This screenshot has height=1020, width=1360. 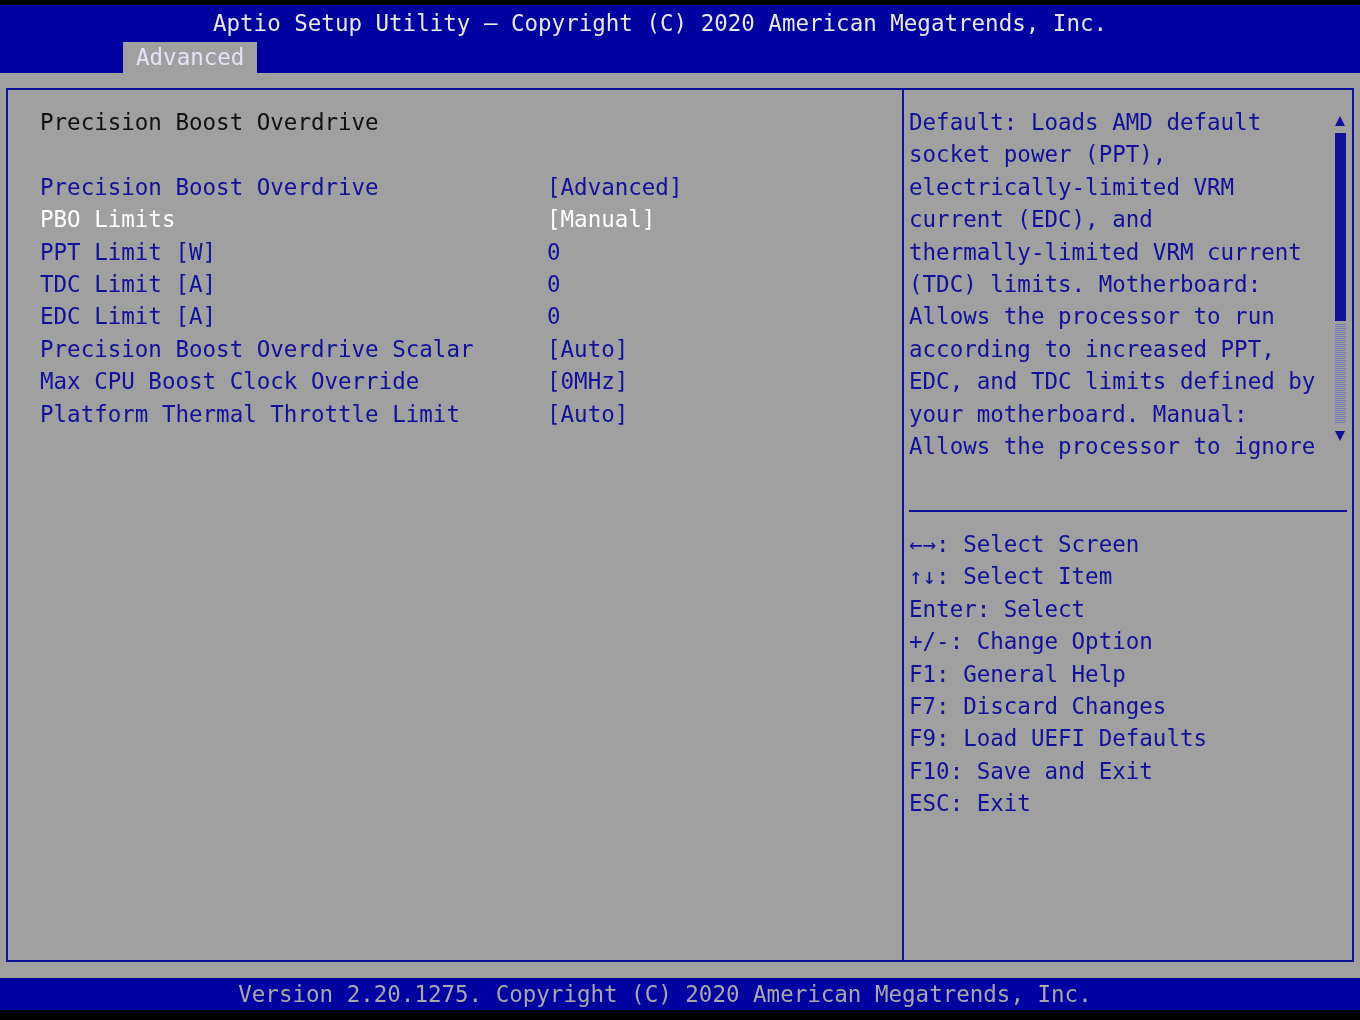 I want to click on help-text-line: Allows the processor to run, so click(x=1092, y=317).